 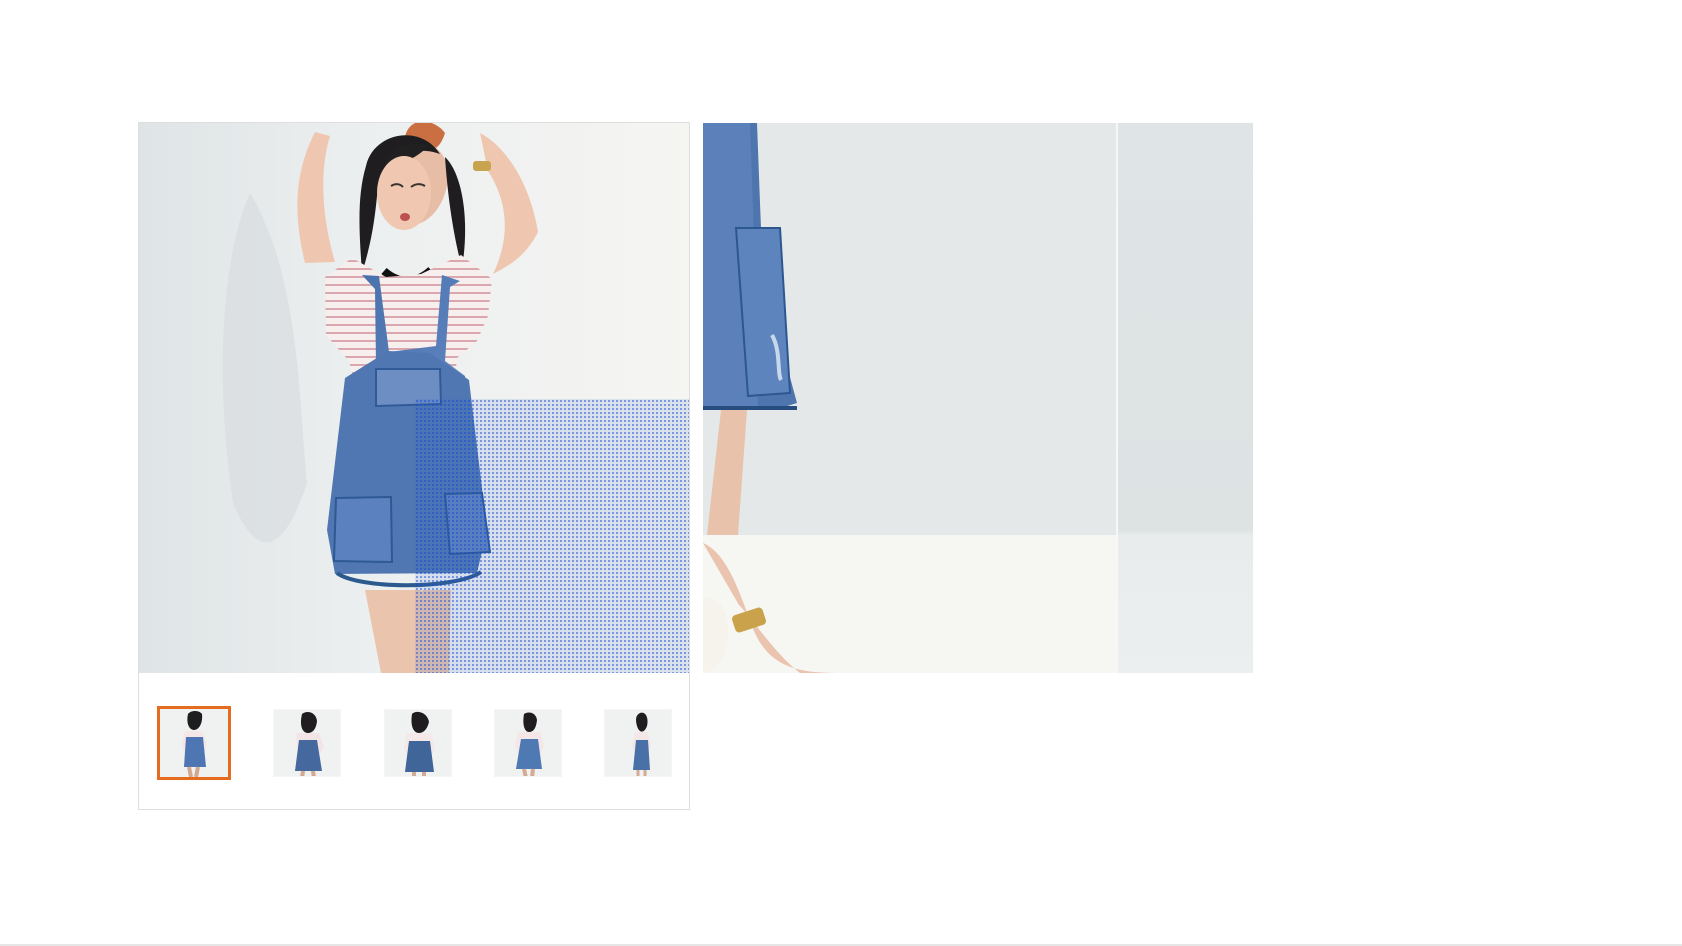 I want to click on denim-dress-standing-thumbnail-icon, so click(x=417, y=743).